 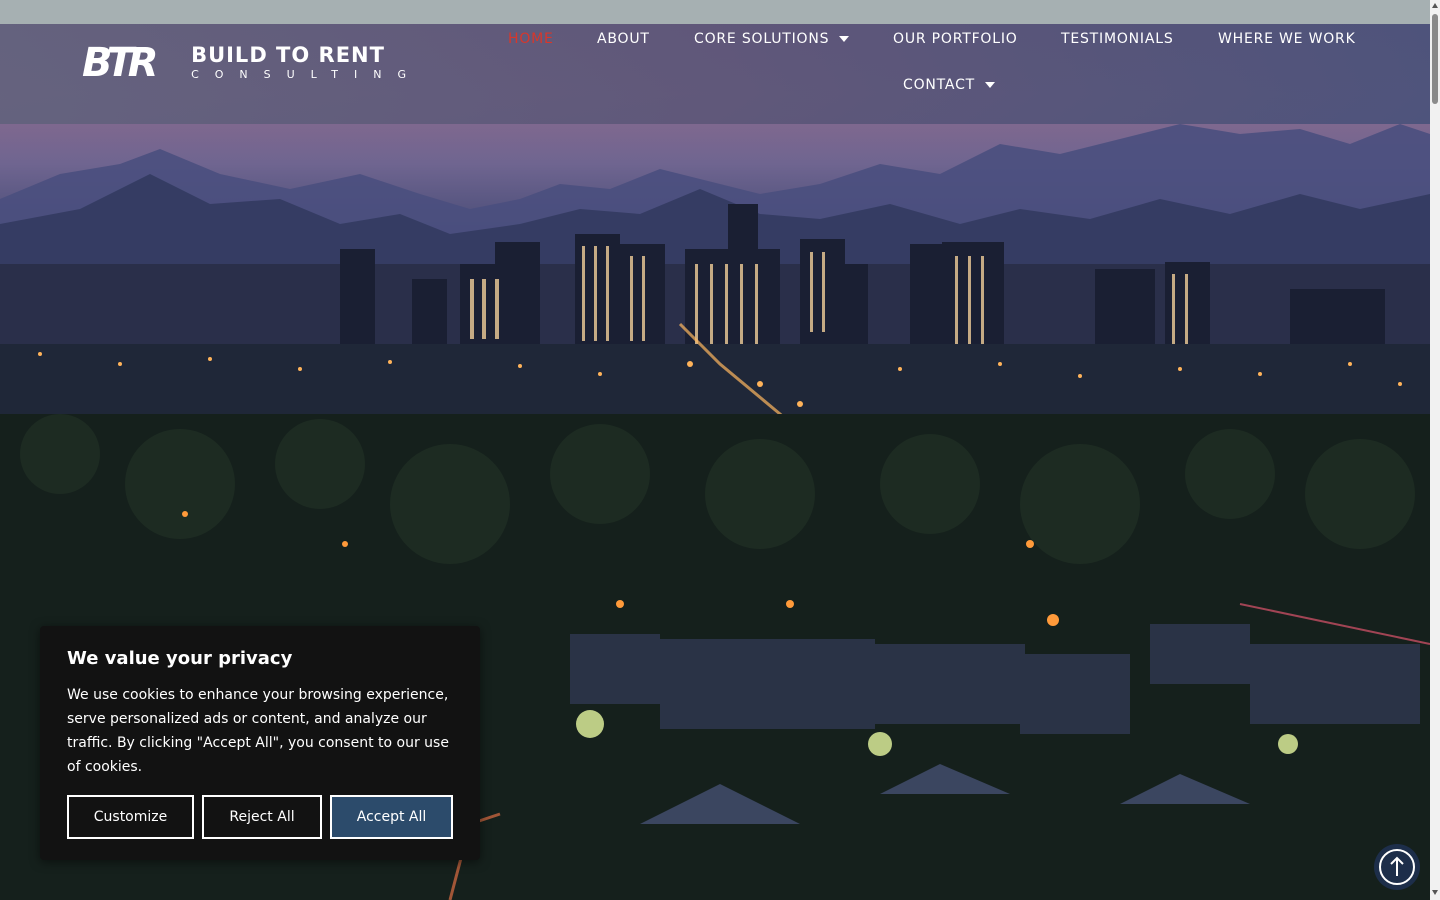 I want to click on nav-about: ABOUT, so click(x=623, y=39).